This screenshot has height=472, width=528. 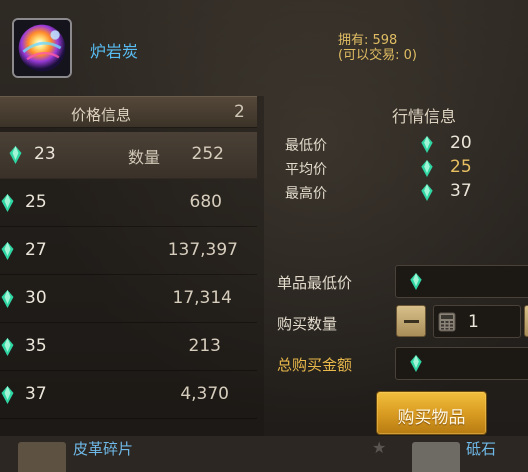 I want to click on buy-qty-input: 1, so click(x=477, y=321).